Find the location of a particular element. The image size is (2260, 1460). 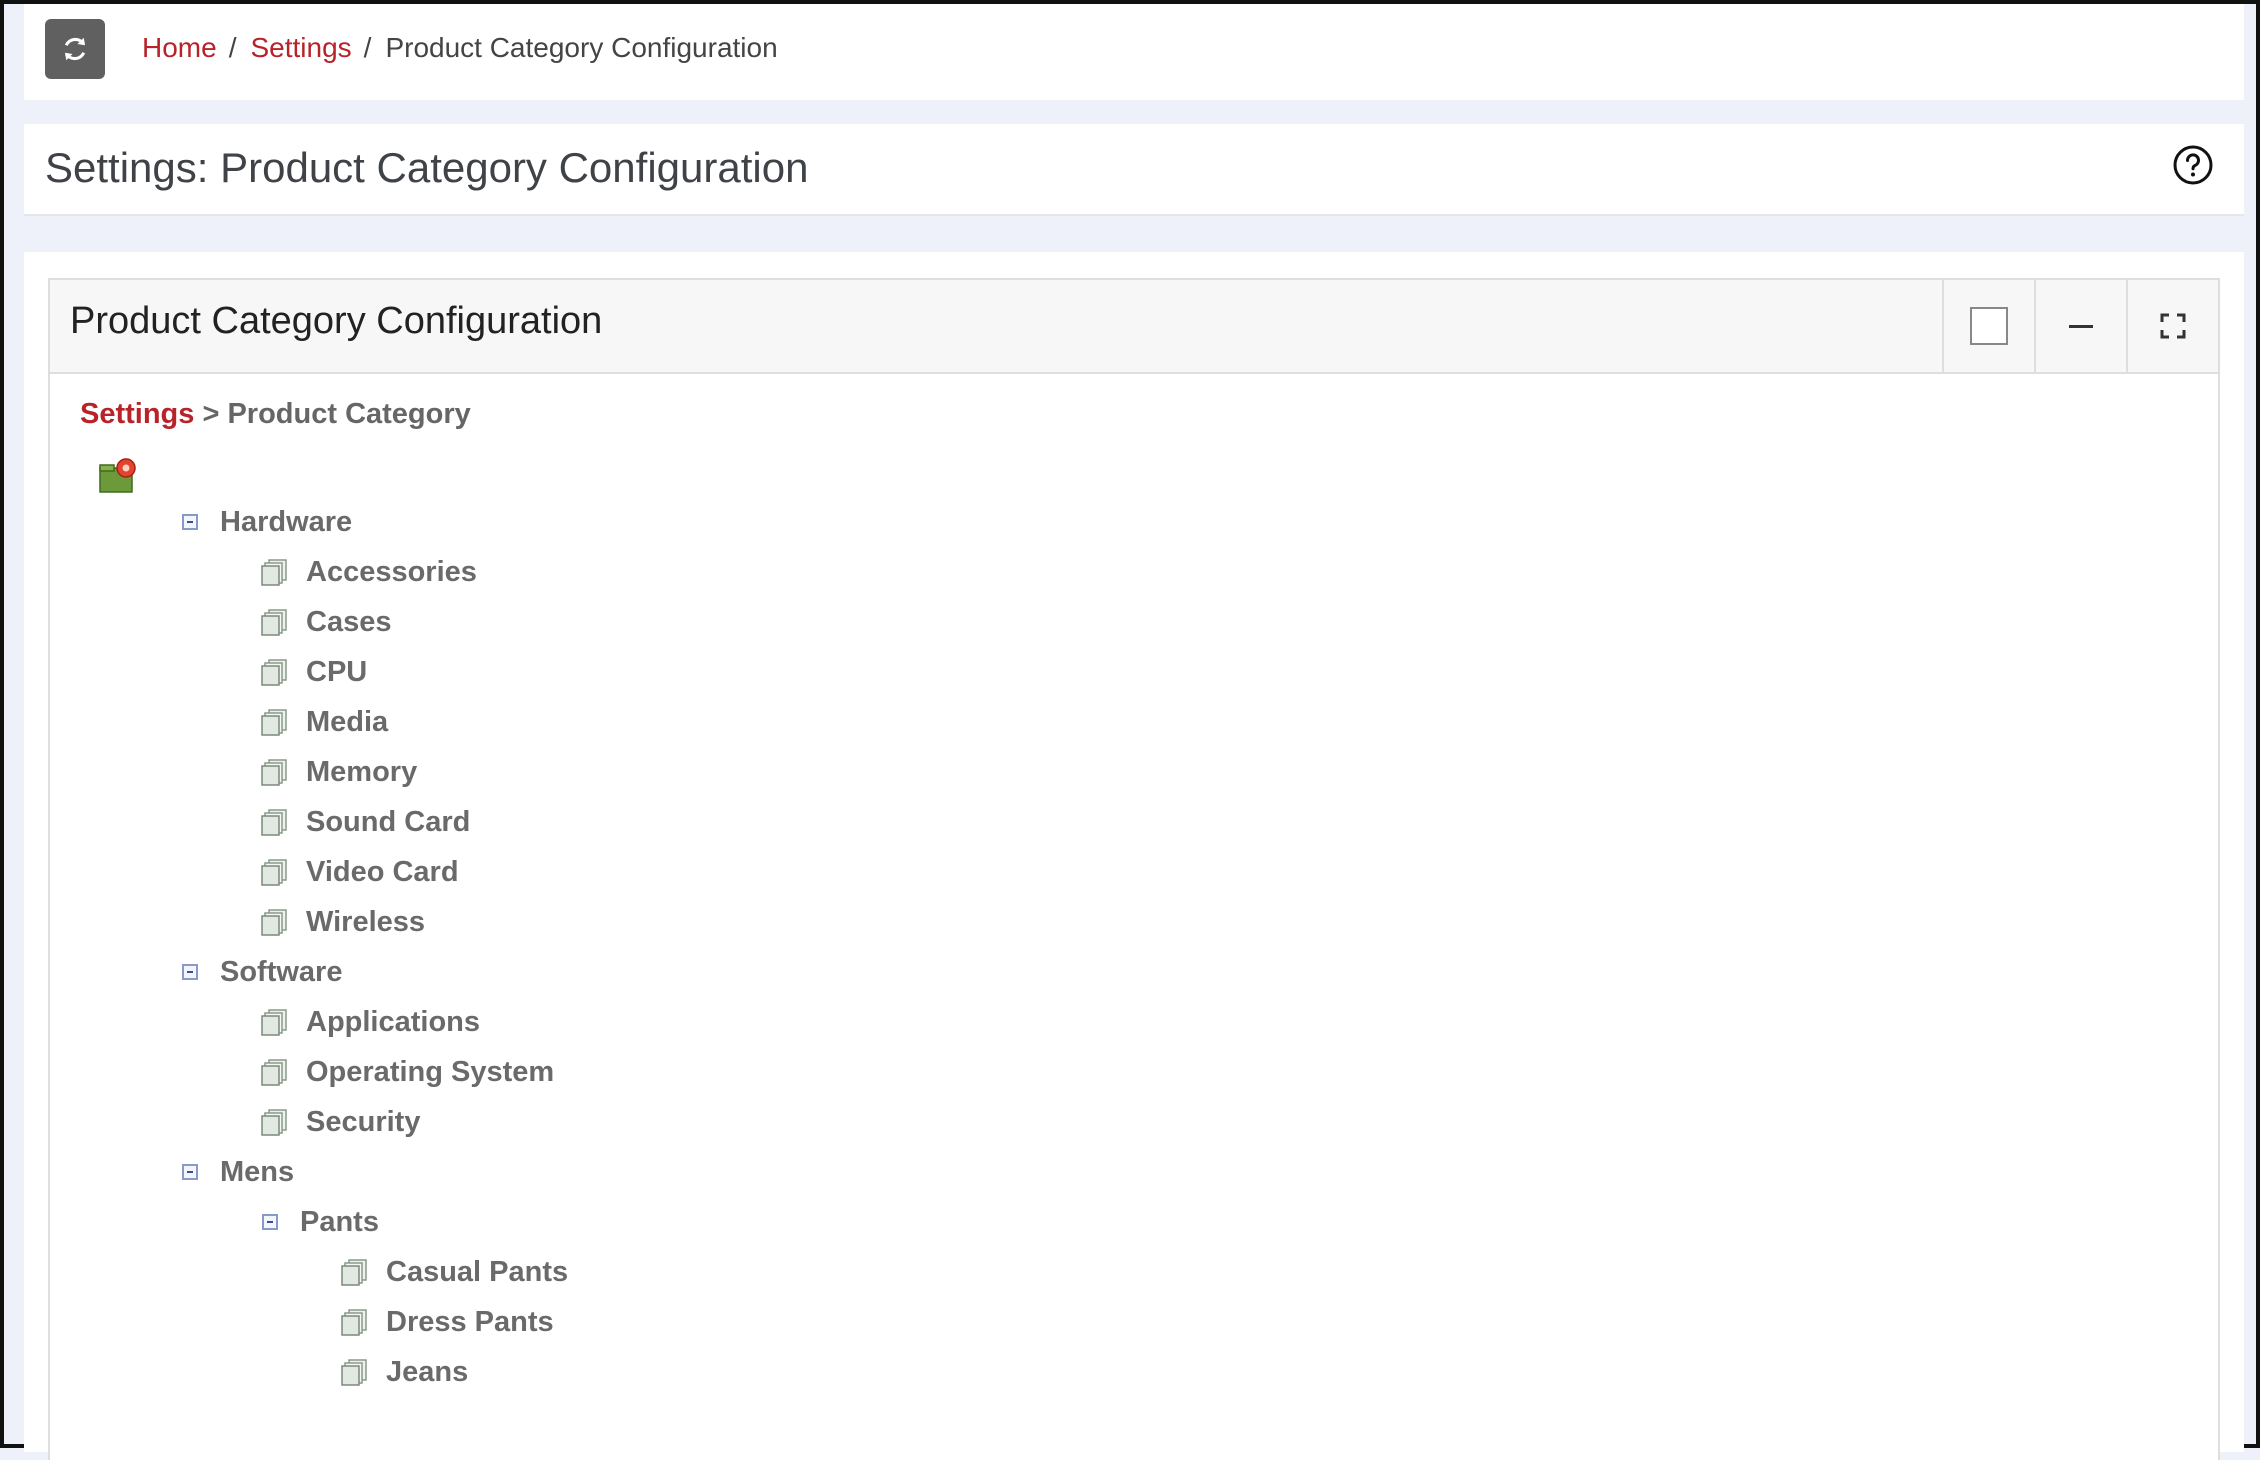

tree-leaf-label: Media is located at coordinates (347, 721).